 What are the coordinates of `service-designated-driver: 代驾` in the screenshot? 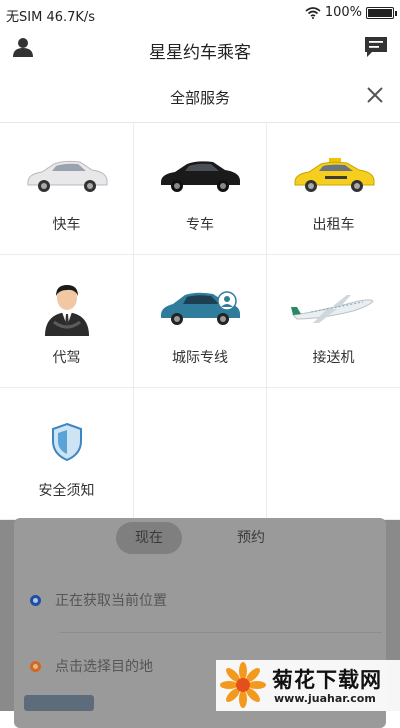 It's located at (67, 321).